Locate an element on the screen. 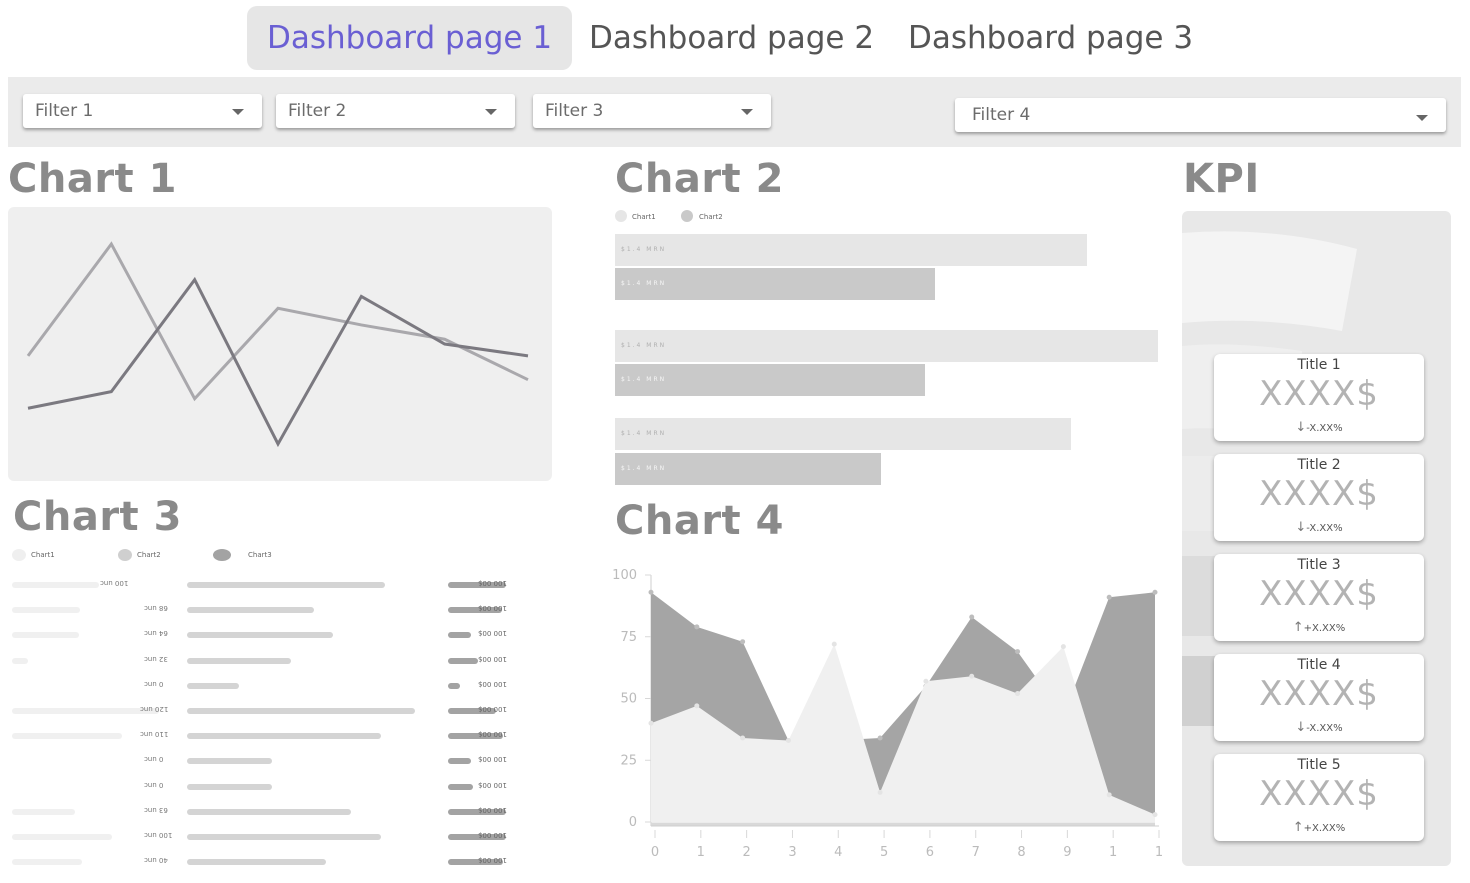 This screenshot has width=1470, height=883. chart-4-x-tick-label: 3 is located at coordinates (792, 852).